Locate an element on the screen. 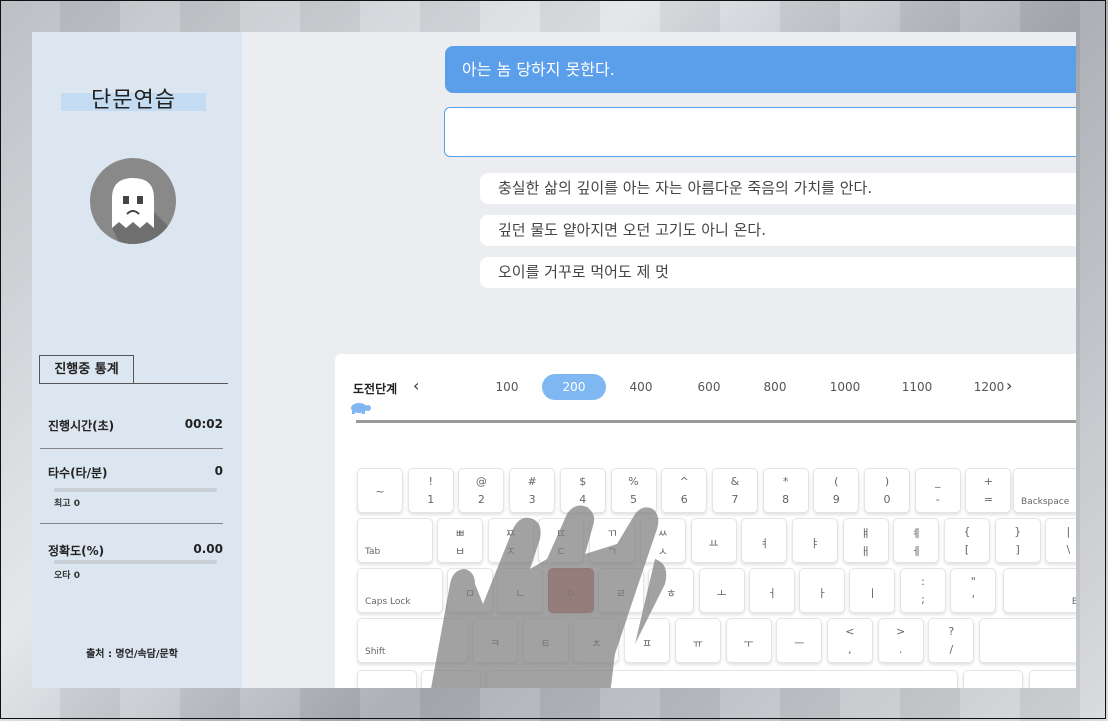 The width and height of the screenshot is (1108, 721). key-row4-6: ㅡ is located at coordinates (799, 640).